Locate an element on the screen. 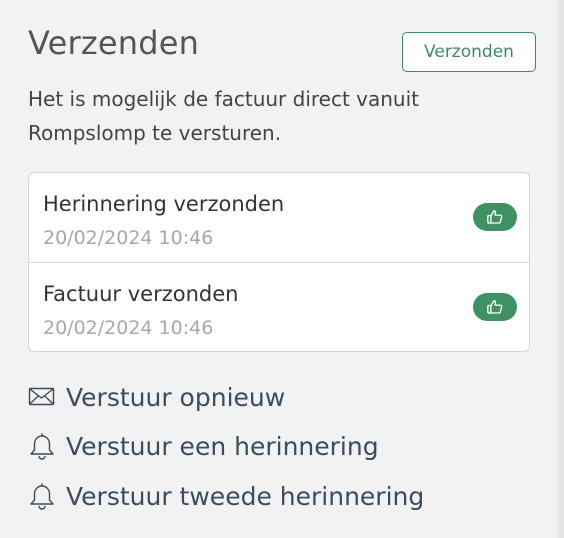 The height and width of the screenshot is (538, 564). event-title: Factuur verzonden is located at coordinates (141, 294).